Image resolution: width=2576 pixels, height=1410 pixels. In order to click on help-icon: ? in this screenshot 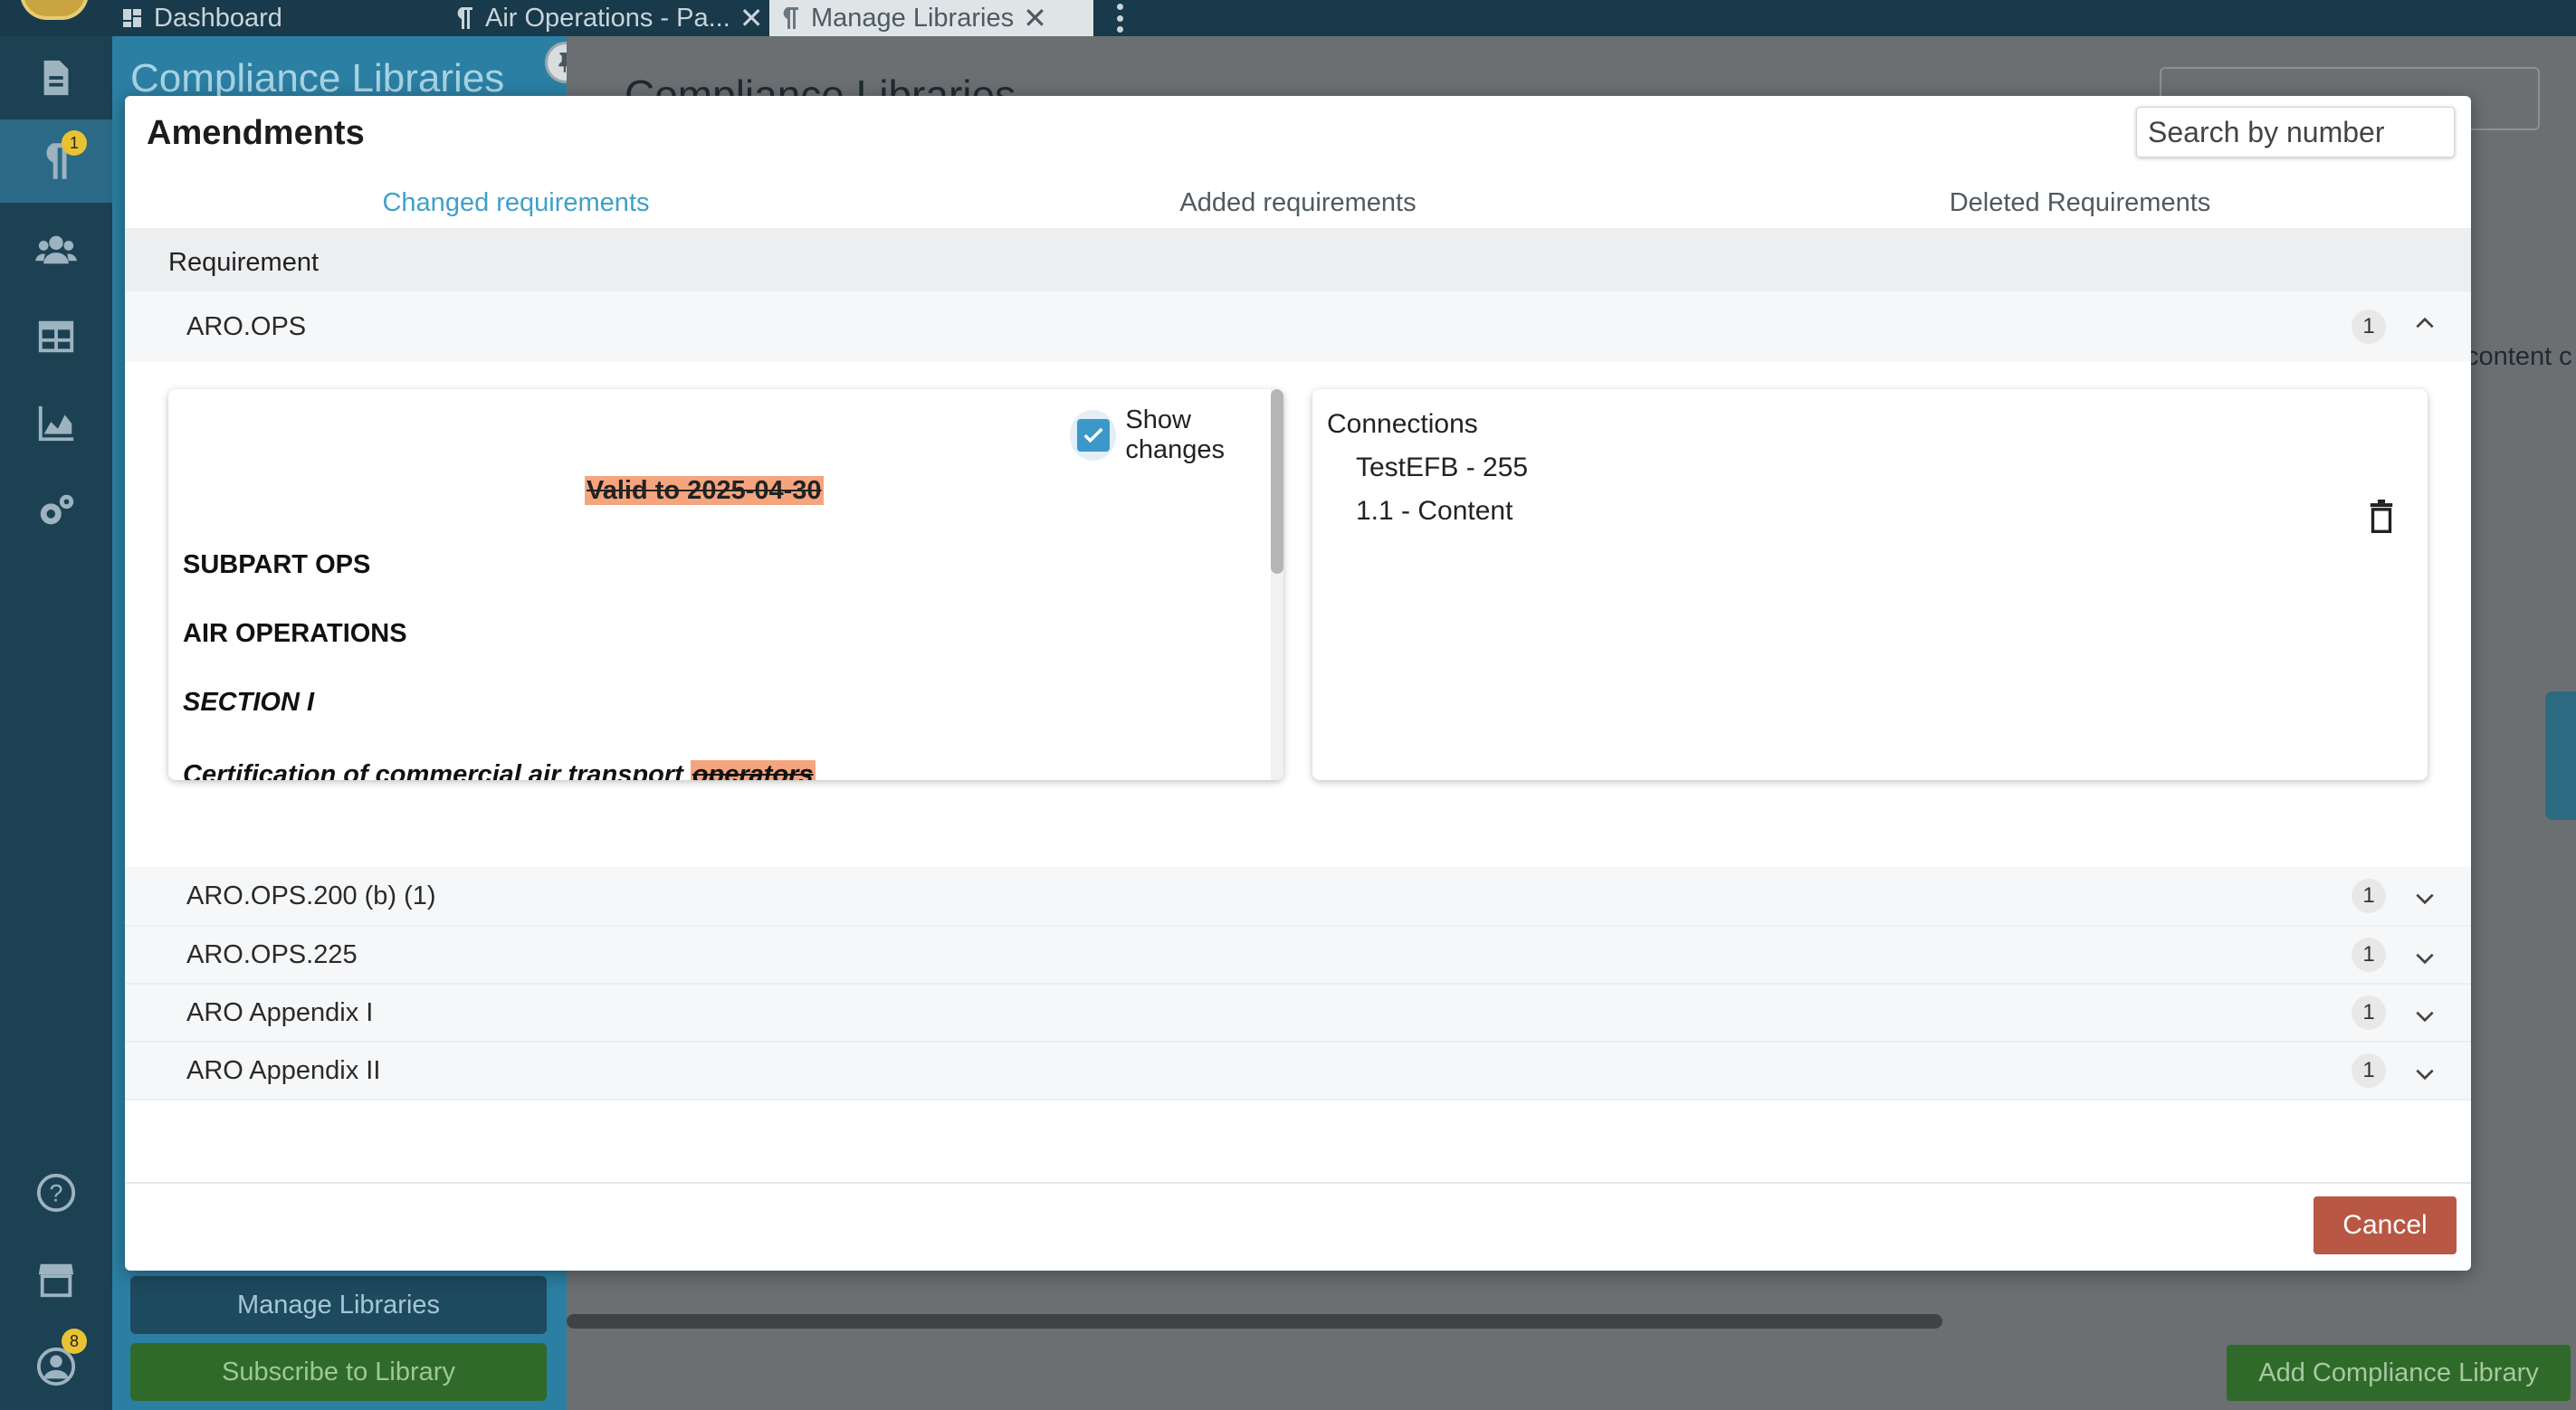, I will do `click(56, 1193)`.